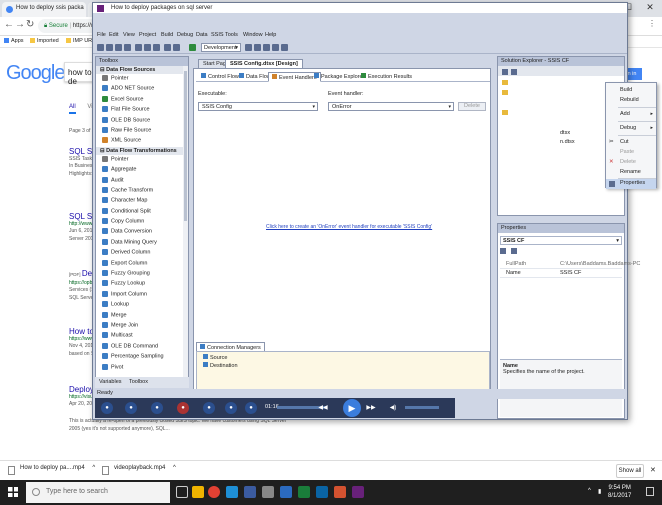 The image size is (662, 505). Describe the element at coordinates (185, 146) in the screenshot. I see `scroll-thumb` at that location.